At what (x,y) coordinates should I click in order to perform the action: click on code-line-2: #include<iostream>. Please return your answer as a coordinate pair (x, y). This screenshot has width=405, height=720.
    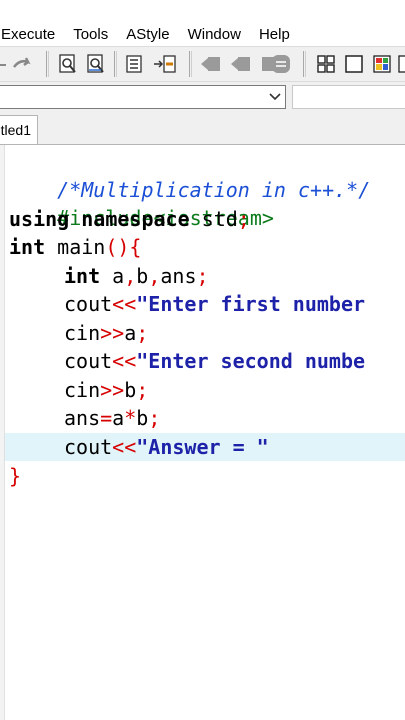
    Looking at the image, I should click on (141, 203).